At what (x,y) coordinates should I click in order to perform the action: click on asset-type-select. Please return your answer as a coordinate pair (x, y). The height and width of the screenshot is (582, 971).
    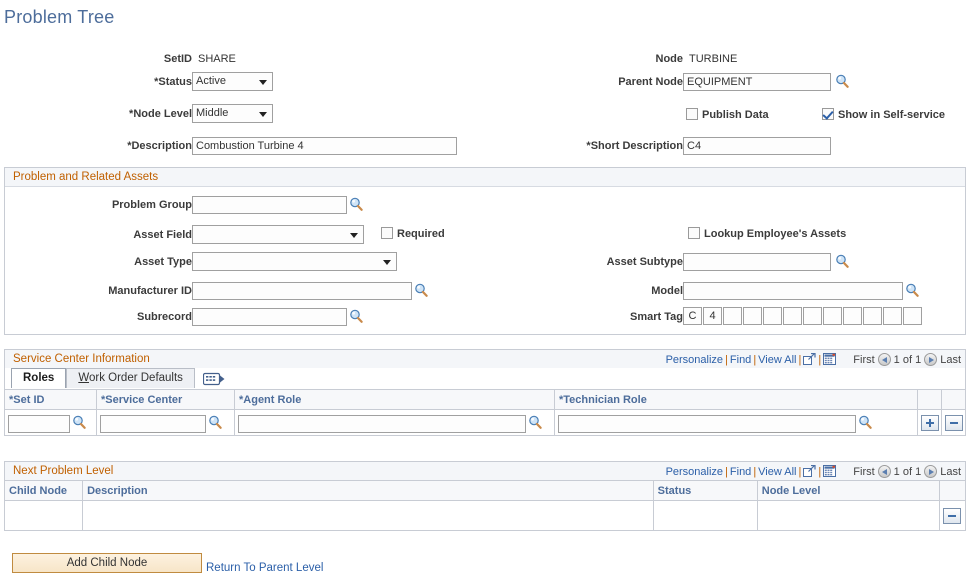
    Looking at the image, I should click on (294, 261).